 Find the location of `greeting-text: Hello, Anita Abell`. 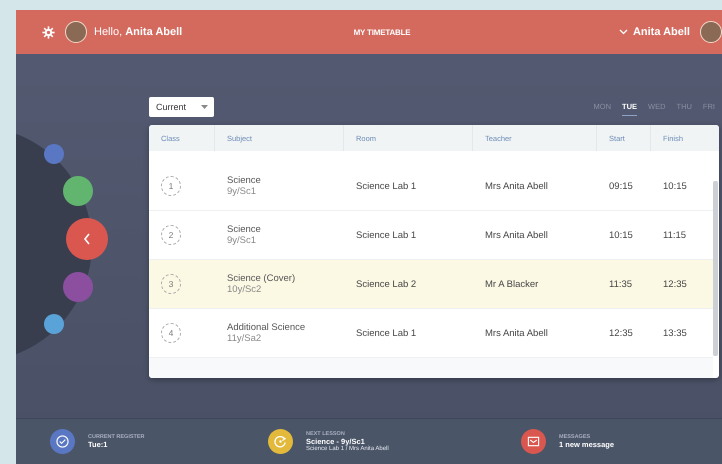

greeting-text: Hello, Anita Abell is located at coordinates (138, 32).